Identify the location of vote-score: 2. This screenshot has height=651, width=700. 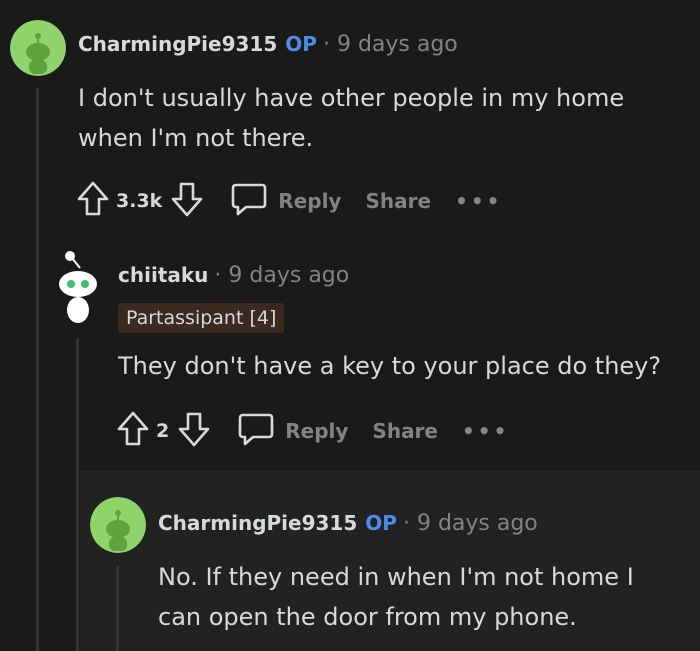
(163, 431).